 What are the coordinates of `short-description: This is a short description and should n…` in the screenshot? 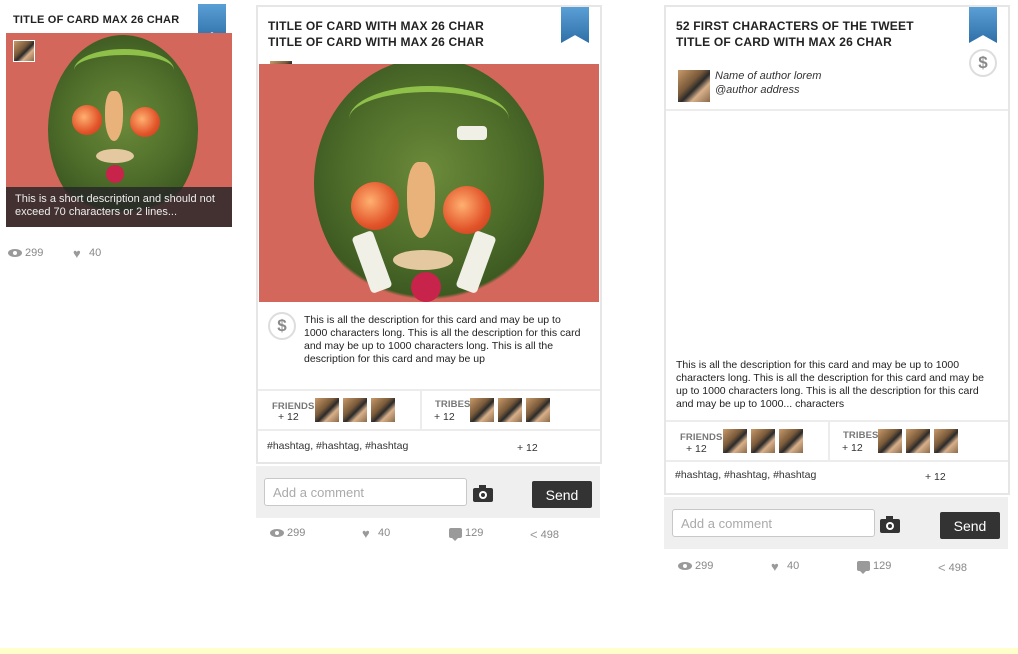 It's located at (119, 207).